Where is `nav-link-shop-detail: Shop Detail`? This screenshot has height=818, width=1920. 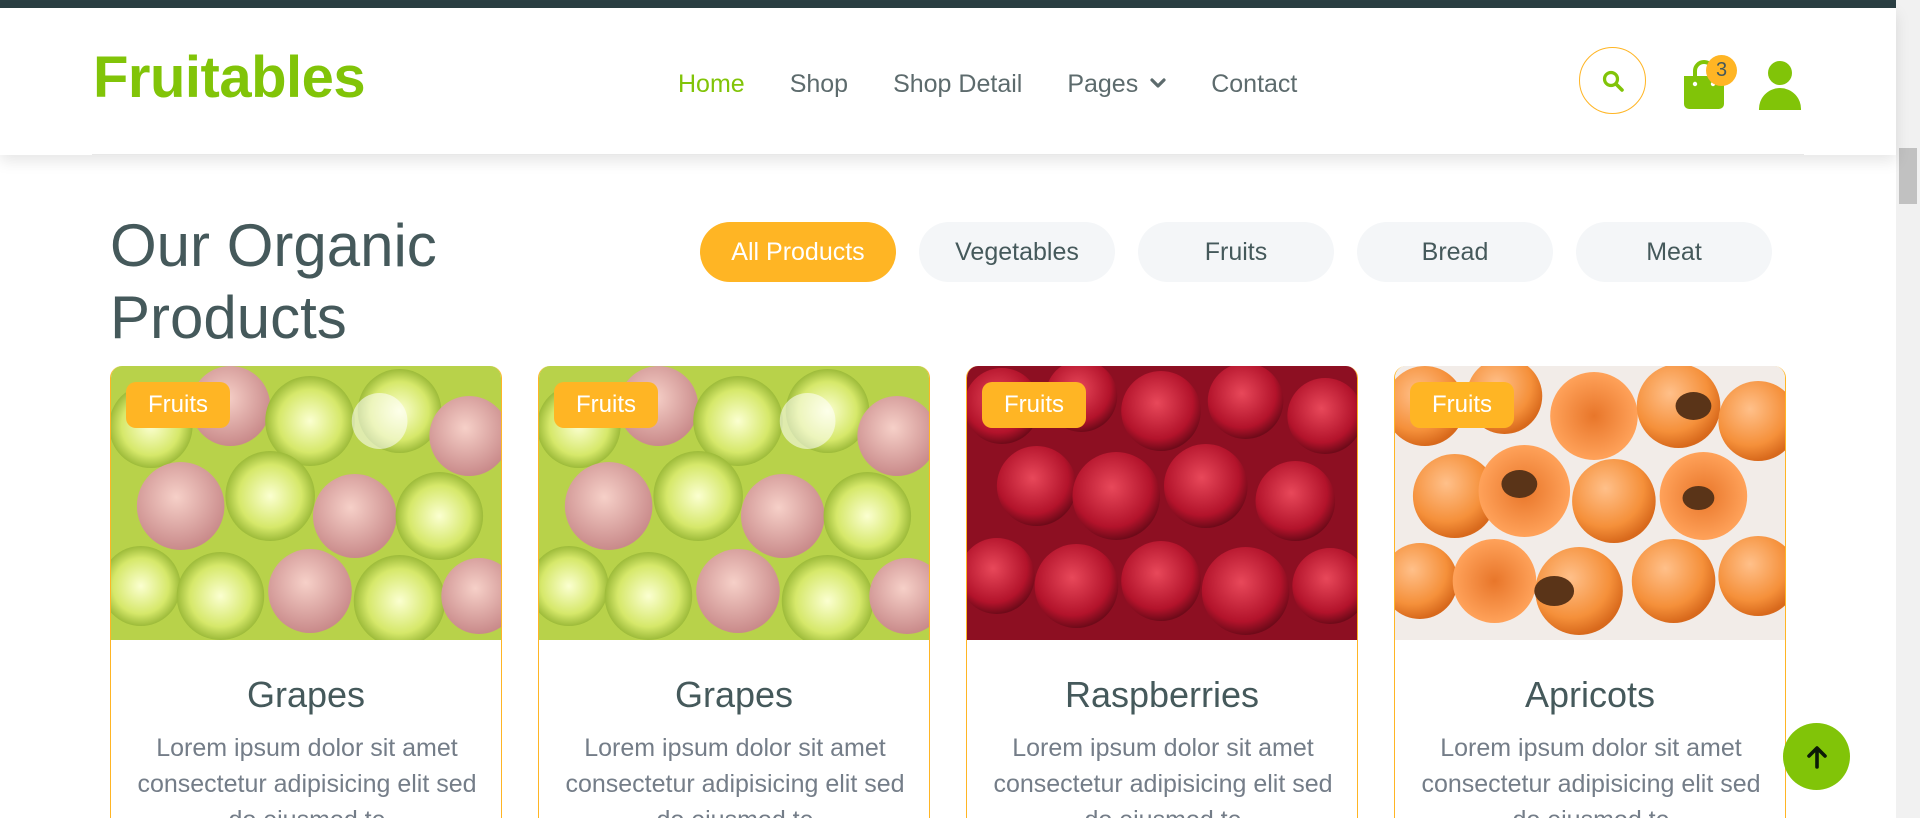
nav-link-shop-detail: Shop Detail is located at coordinates (957, 84).